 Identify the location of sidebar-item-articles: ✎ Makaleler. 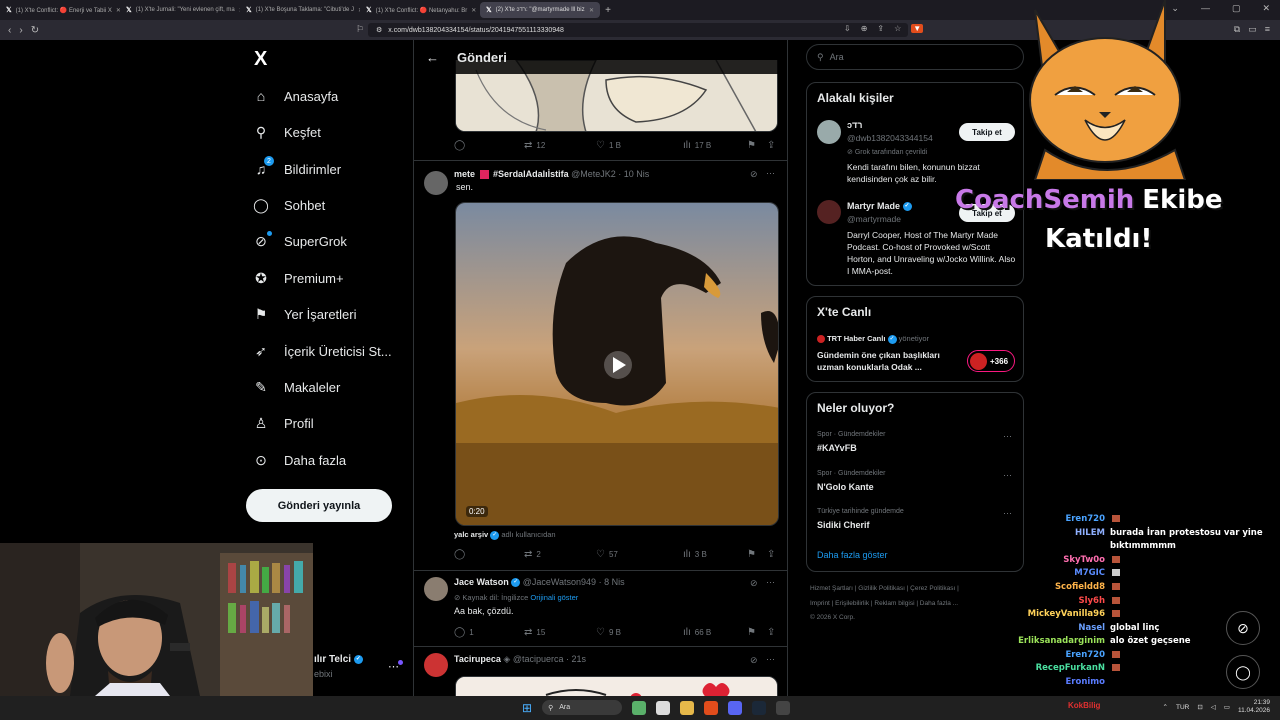
(296, 387).